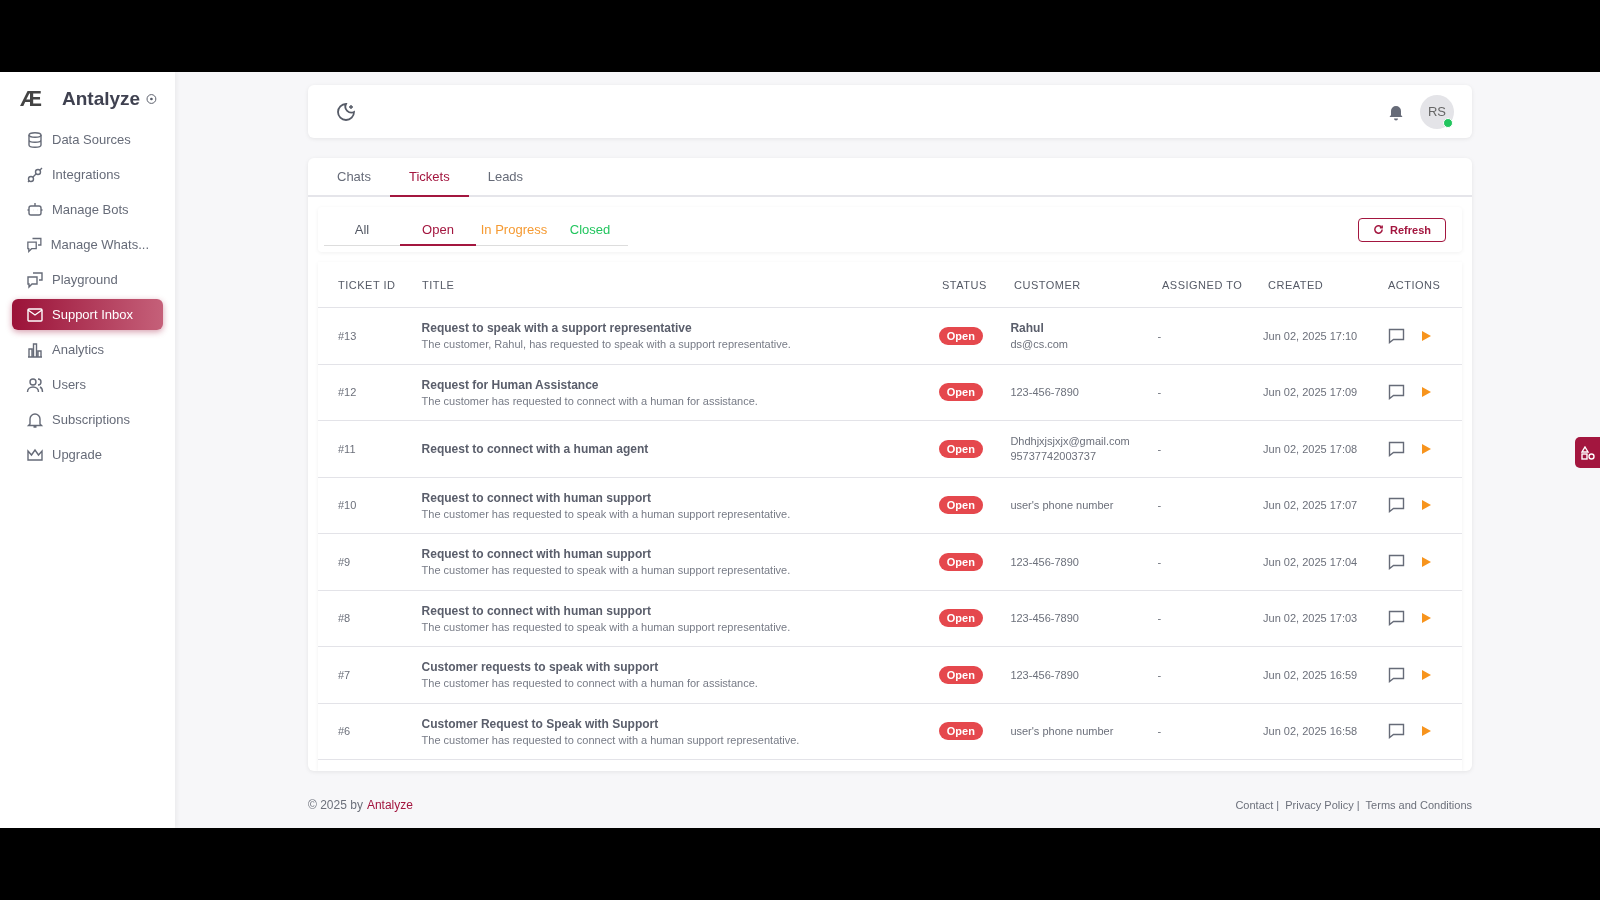 This screenshot has height=900, width=1600. Describe the element at coordinates (1415, 284) in the screenshot. I see `column-header: ACTIONS` at that location.